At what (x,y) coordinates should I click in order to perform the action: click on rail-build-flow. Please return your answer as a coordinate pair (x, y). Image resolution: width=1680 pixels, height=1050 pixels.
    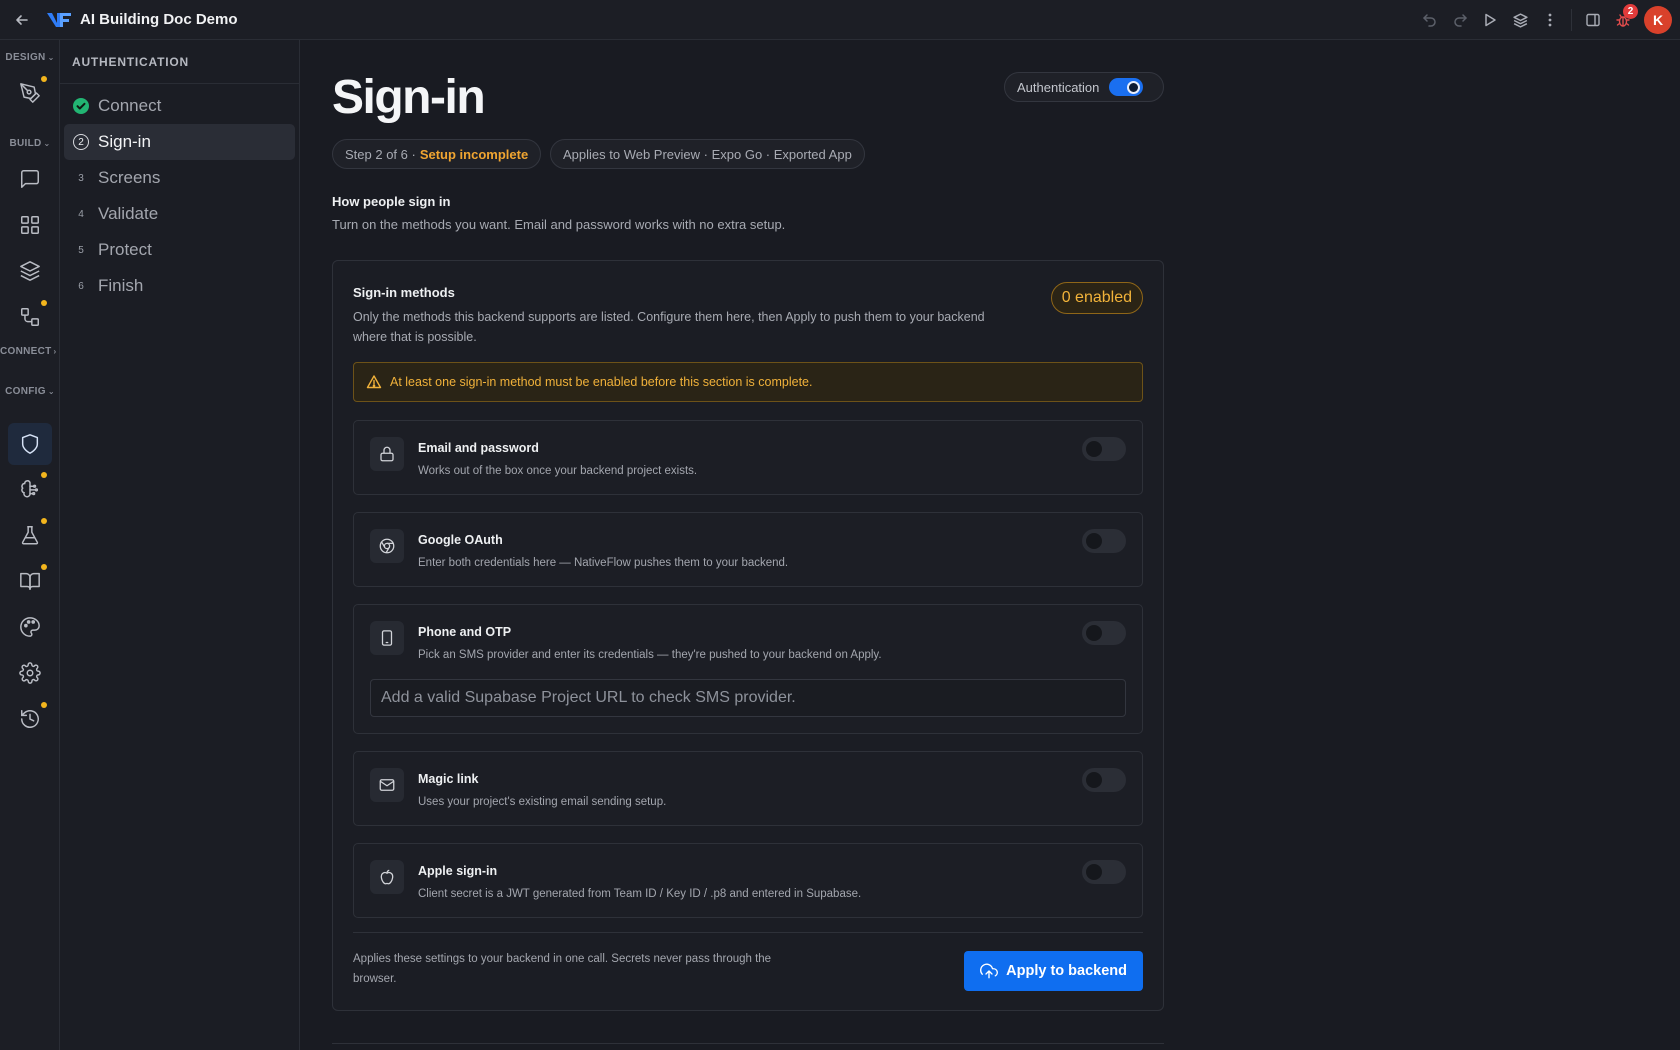
    Looking at the image, I should click on (30, 317).